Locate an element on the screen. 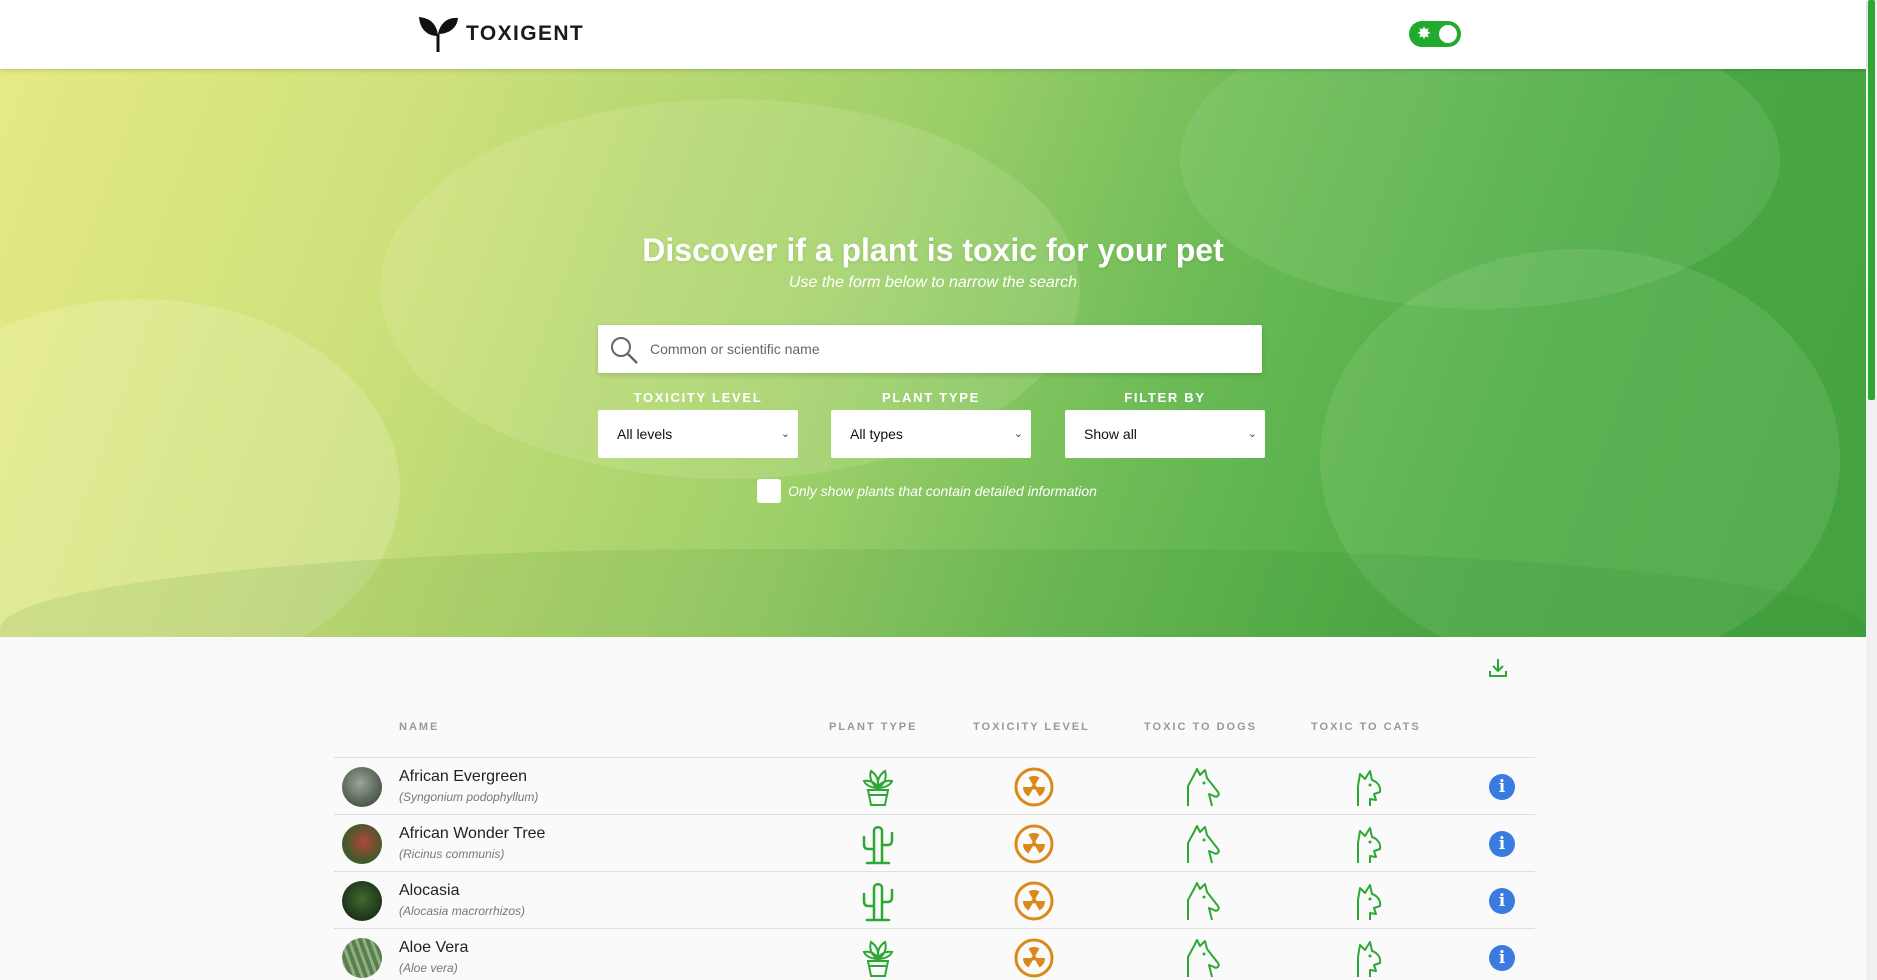 The width and height of the screenshot is (1877, 980). toxicity-level-select: All levels ⌄ is located at coordinates (698, 434).